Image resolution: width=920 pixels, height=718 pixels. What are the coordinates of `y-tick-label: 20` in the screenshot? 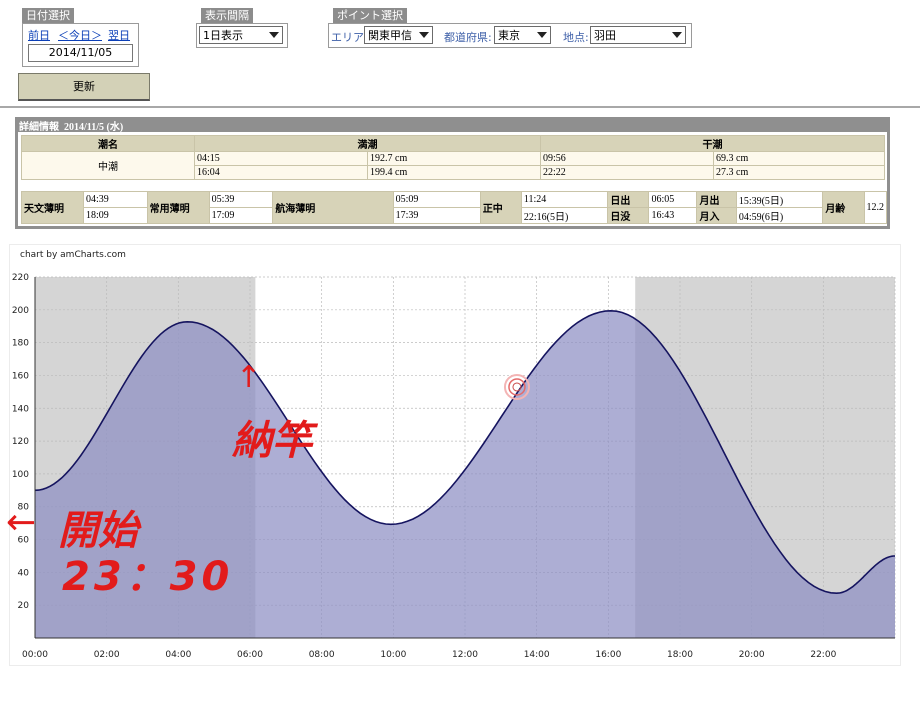 It's located at (24, 606).